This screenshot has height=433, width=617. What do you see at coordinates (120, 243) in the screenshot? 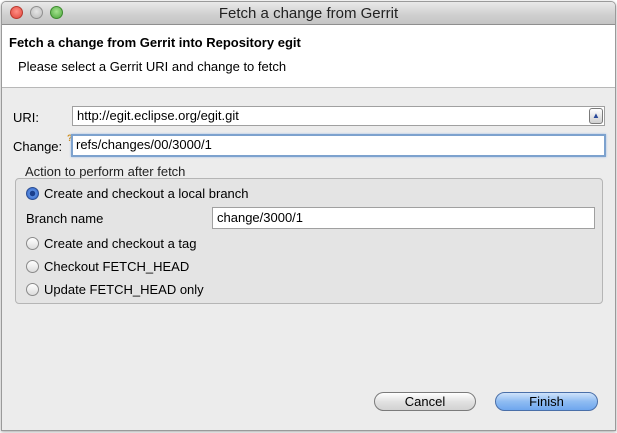
I see `radio-label: Create and checkout a tag` at bounding box center [120, 243].